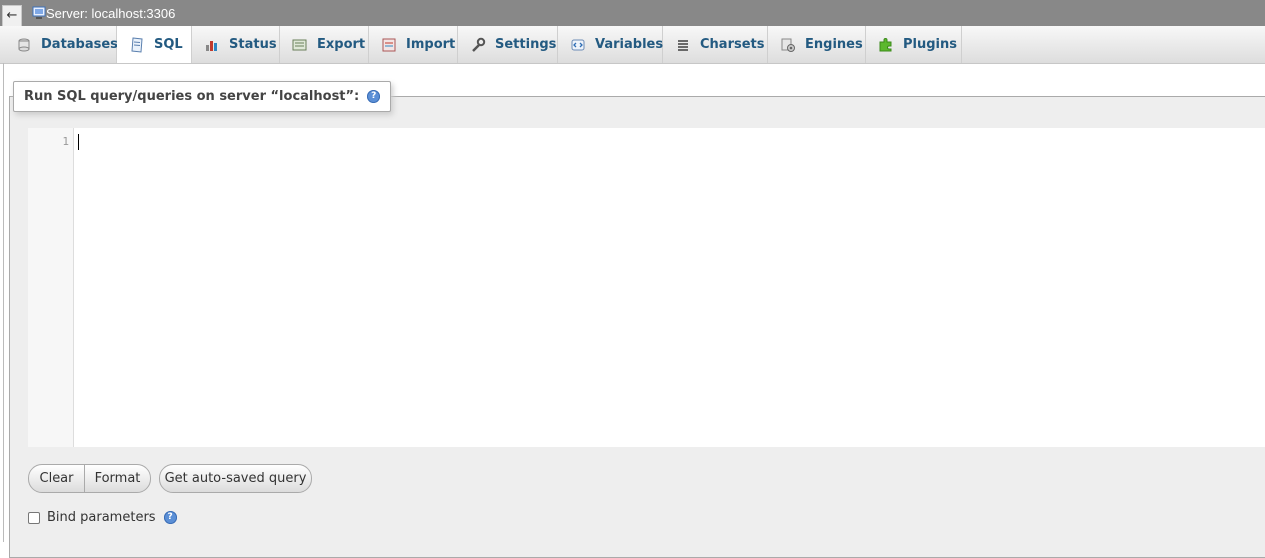  Describe the element at coordinates (578, 44) in the screenshot. I see `variables-icon` at that location.